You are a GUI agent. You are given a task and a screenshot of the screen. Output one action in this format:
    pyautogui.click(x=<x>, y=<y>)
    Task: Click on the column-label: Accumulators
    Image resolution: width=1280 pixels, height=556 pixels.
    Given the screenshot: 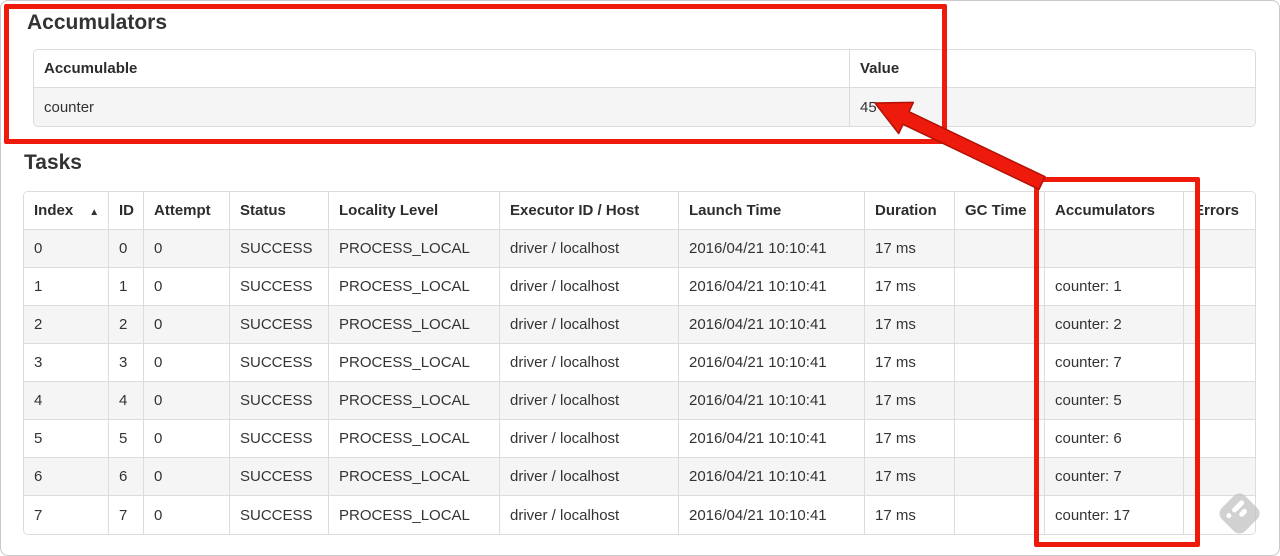 What is the action you would take?
    pyautogui.click(x=1105, y=210)
    